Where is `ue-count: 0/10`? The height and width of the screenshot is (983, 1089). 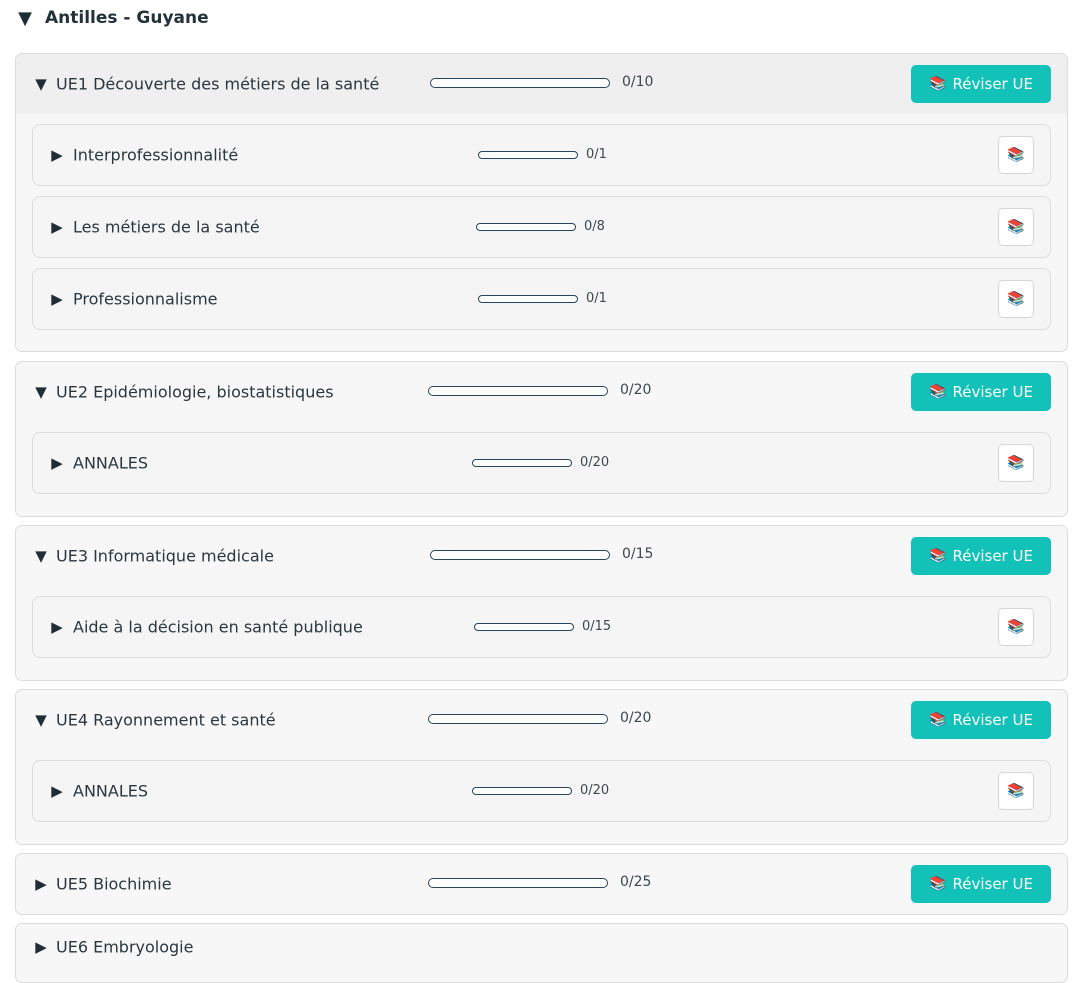 ue-count: 0/10 is located at coordinates (638, 82).